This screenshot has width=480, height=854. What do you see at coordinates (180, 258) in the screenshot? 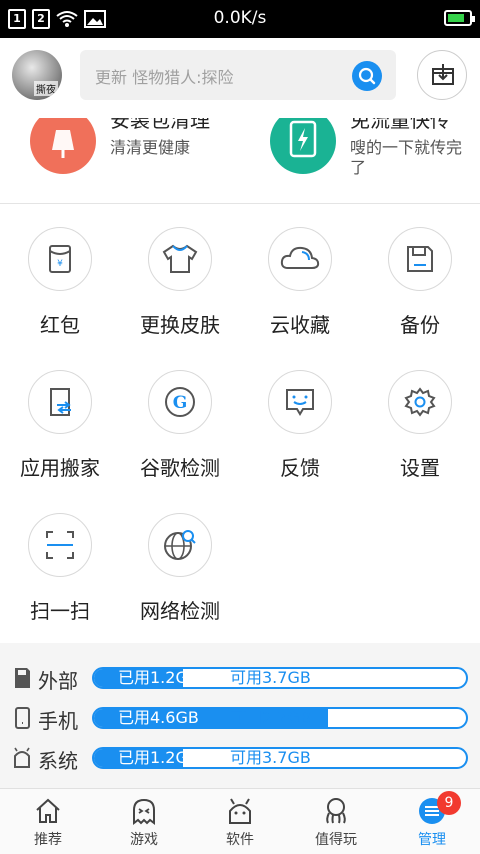
I see `tshirt-icon` at bounding box center [180, 258].